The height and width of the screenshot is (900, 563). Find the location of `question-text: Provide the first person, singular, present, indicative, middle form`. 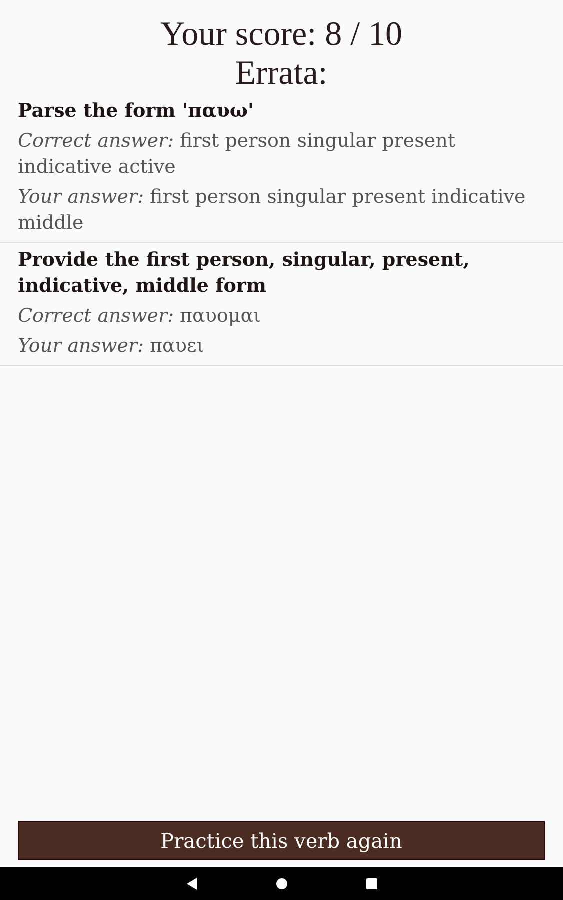

question-text: Provide the first person, singular, present, indicative, middle form is located at coordinates (244, 273).